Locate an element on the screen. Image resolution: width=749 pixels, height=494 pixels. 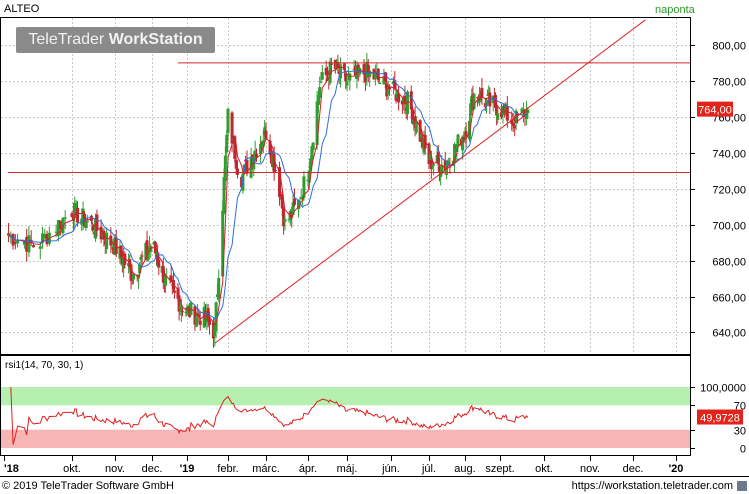
brand-badge: TeleTrader WorkStation is located at coordinates (115, 40).